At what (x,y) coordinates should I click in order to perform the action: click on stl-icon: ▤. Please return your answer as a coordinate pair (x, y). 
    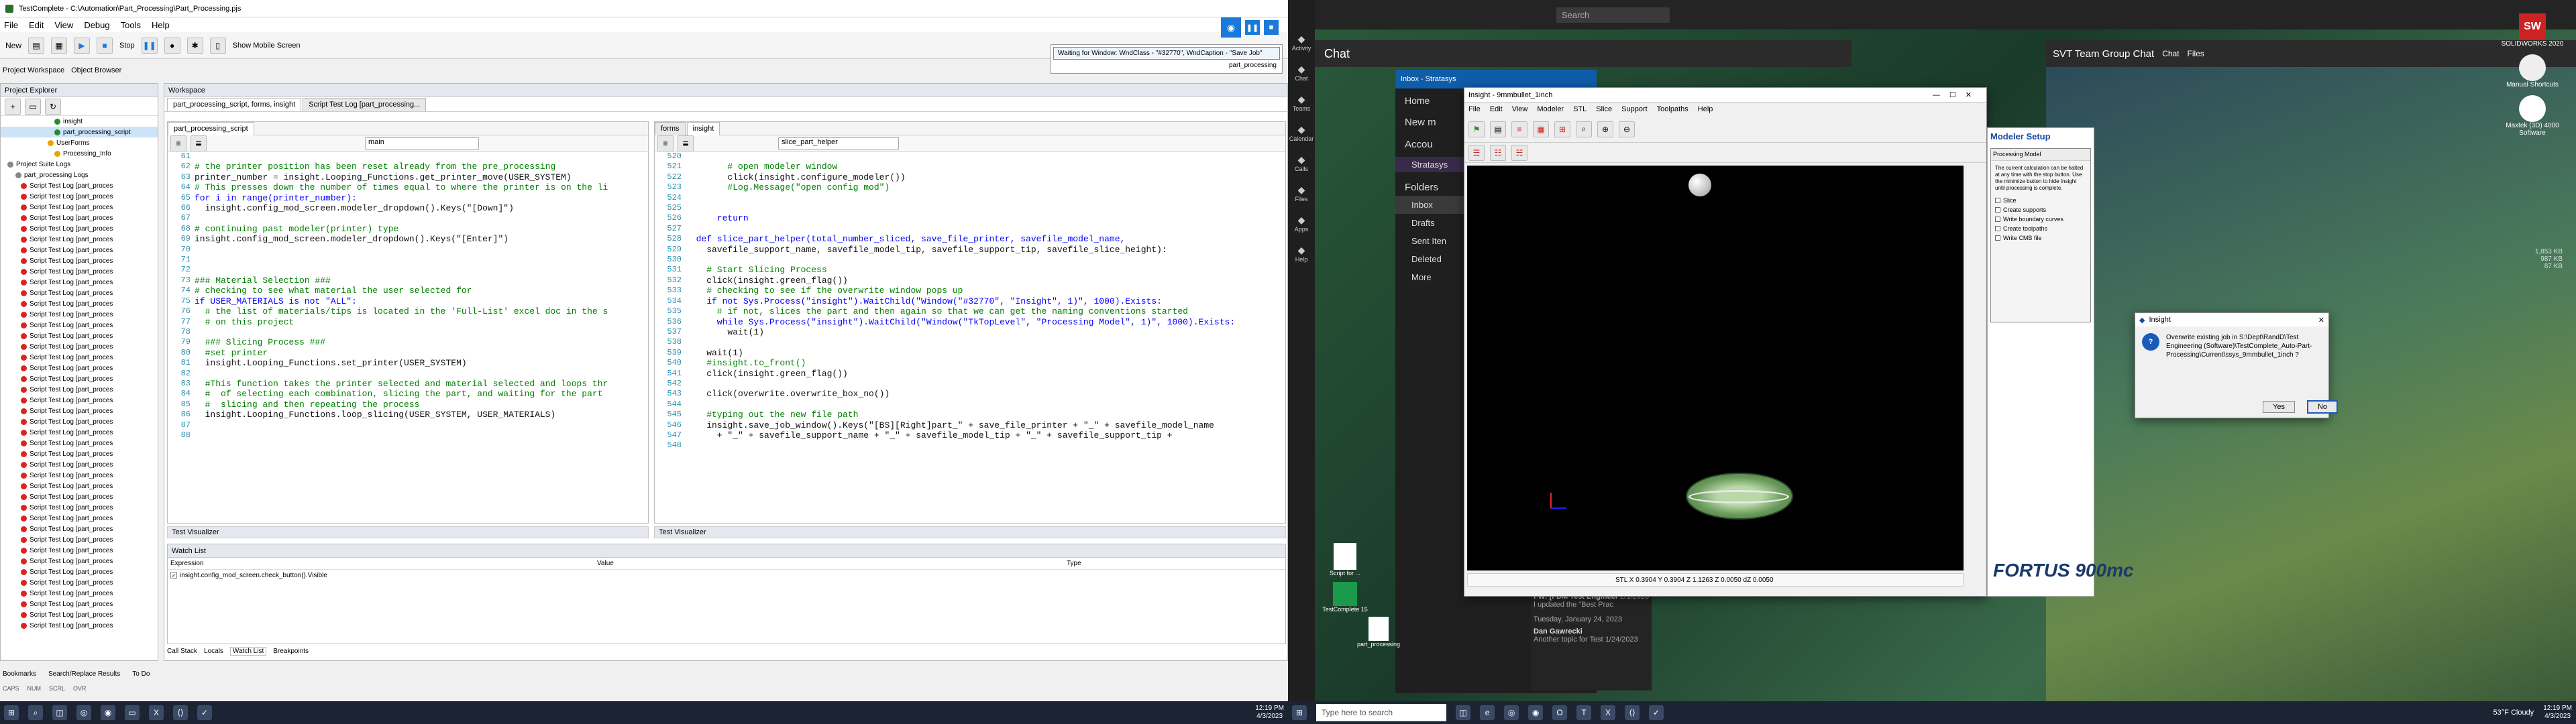
    Looking at the image, I should click on (1498, 129).